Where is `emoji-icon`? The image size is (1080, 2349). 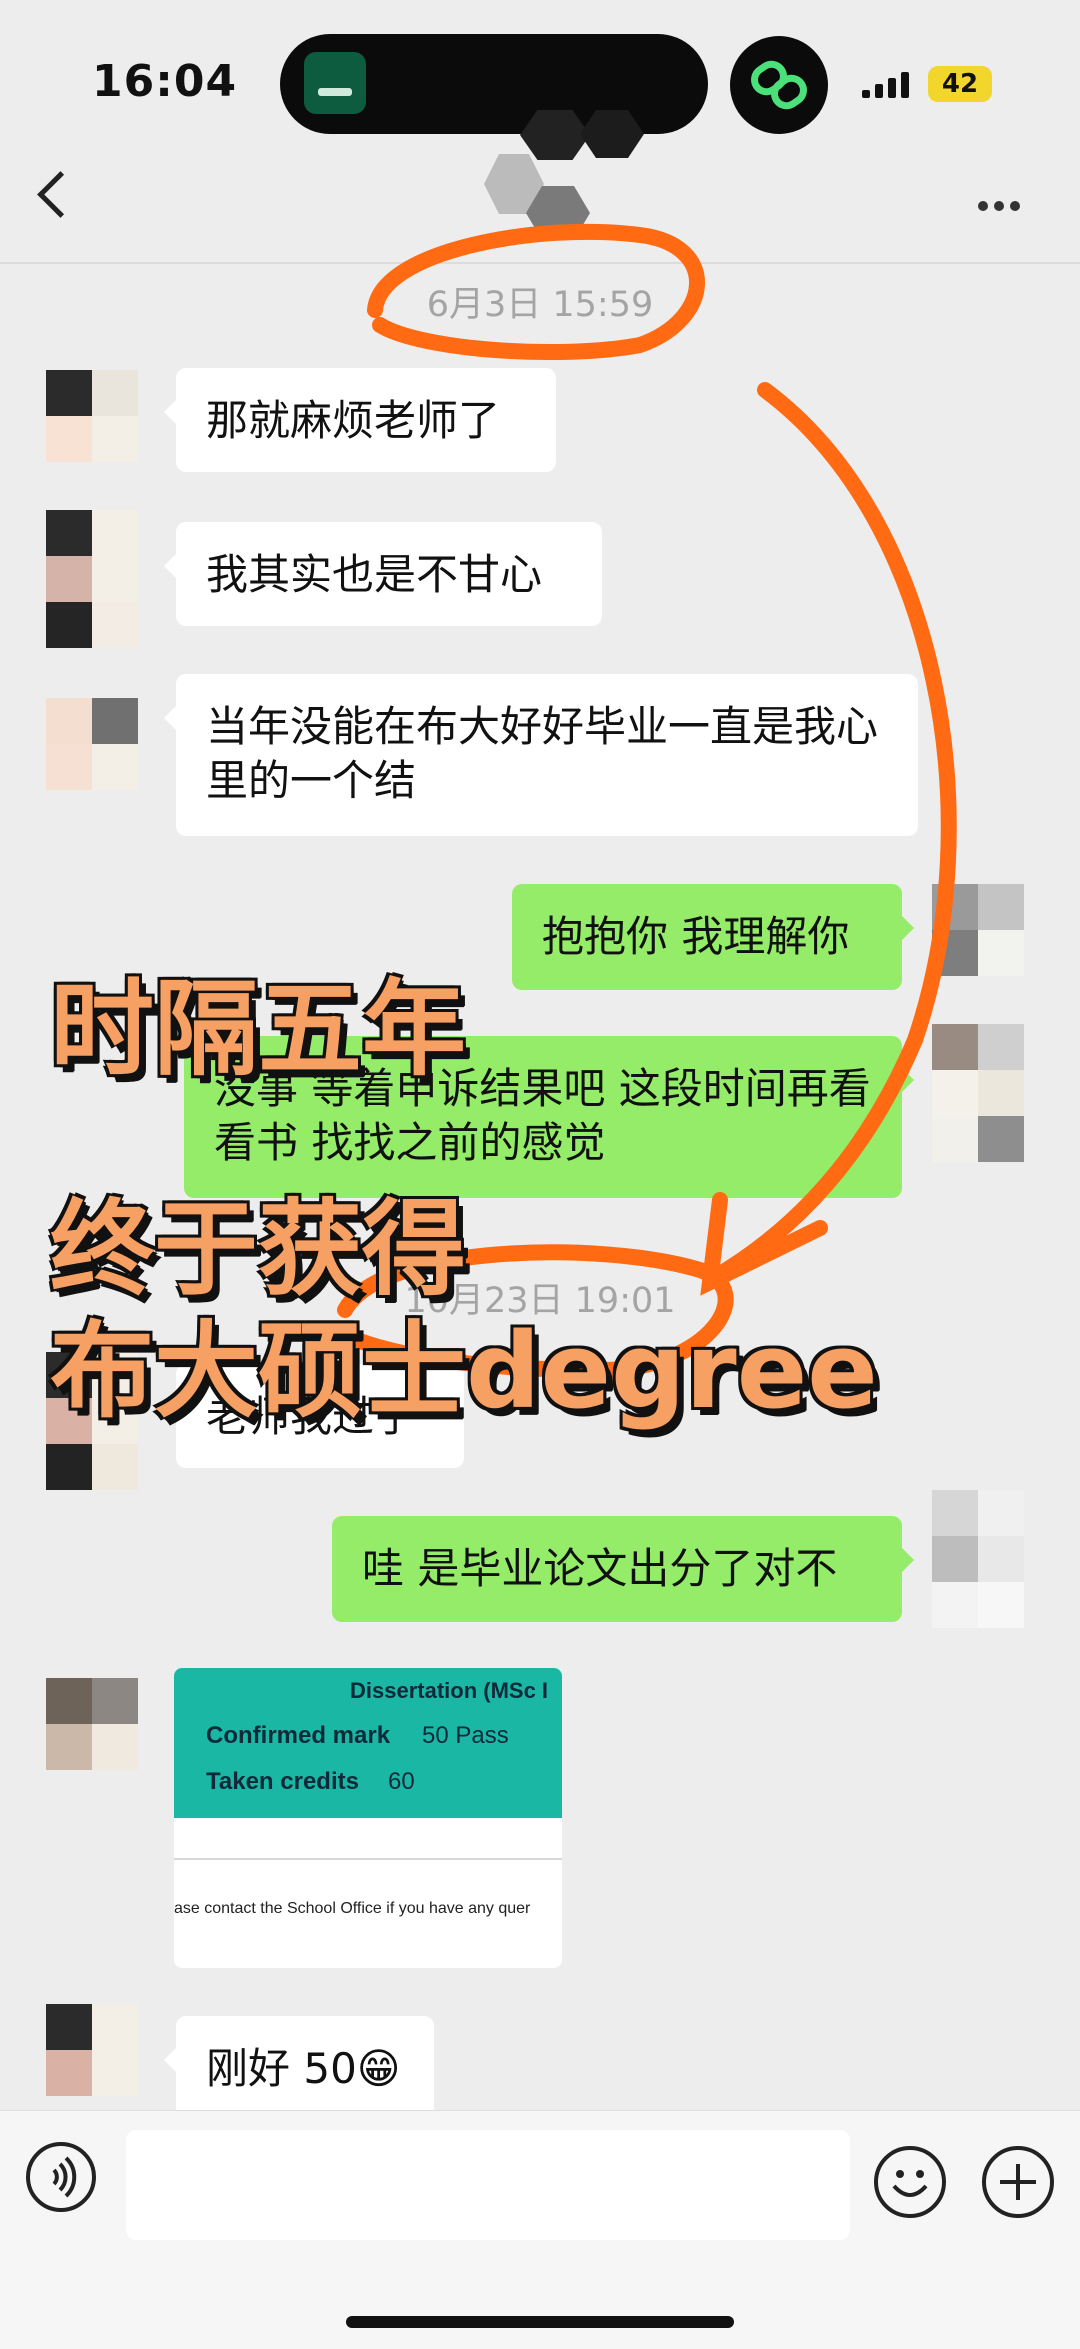
emoji-icon is located at coordinates (910, 2182).